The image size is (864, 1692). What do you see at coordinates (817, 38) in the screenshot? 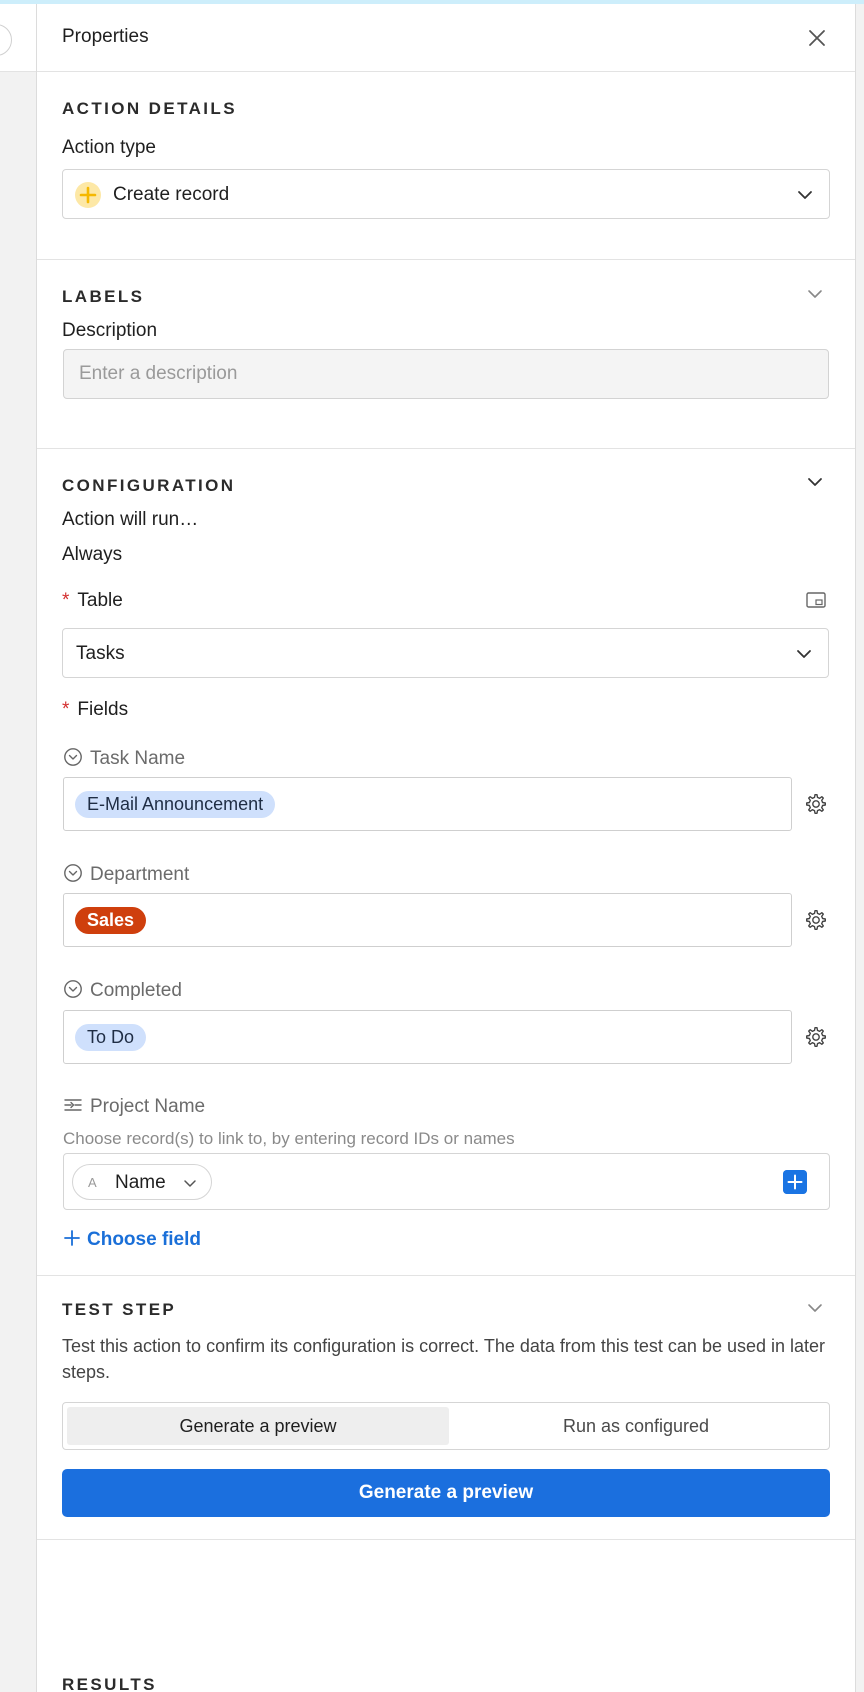
I see `close-icon` at bounding box center [817, 38].